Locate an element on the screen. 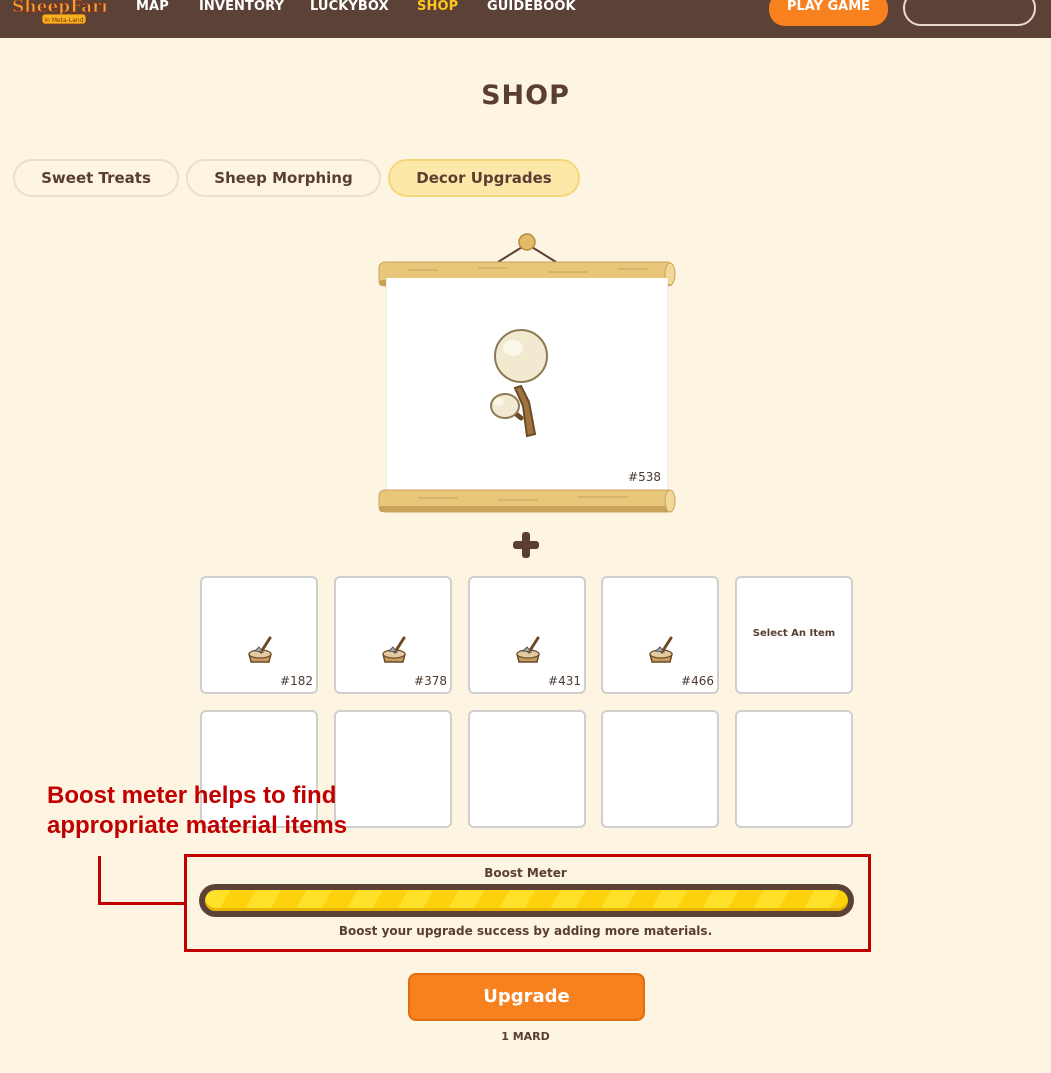  nav-guidebook: GUIDEBOOK is located at coordinates (531, 8).